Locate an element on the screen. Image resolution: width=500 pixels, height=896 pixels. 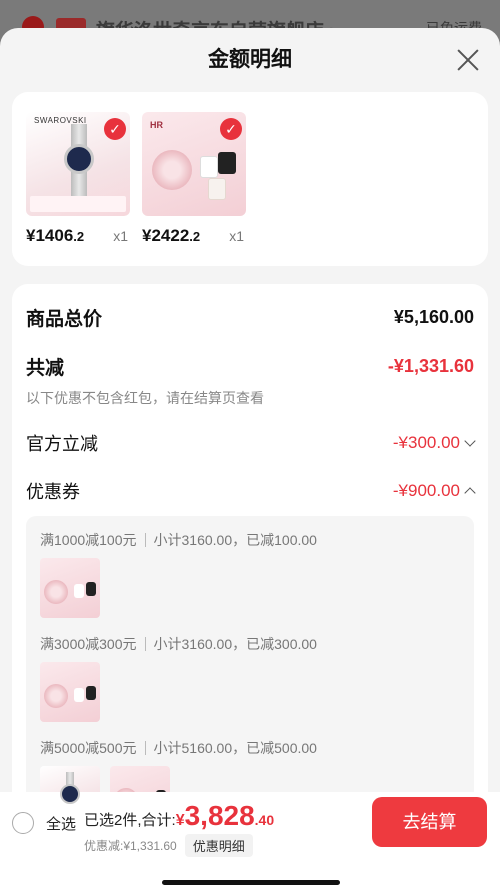
total-amount: 3,828 is located at coordinates (219, 815).